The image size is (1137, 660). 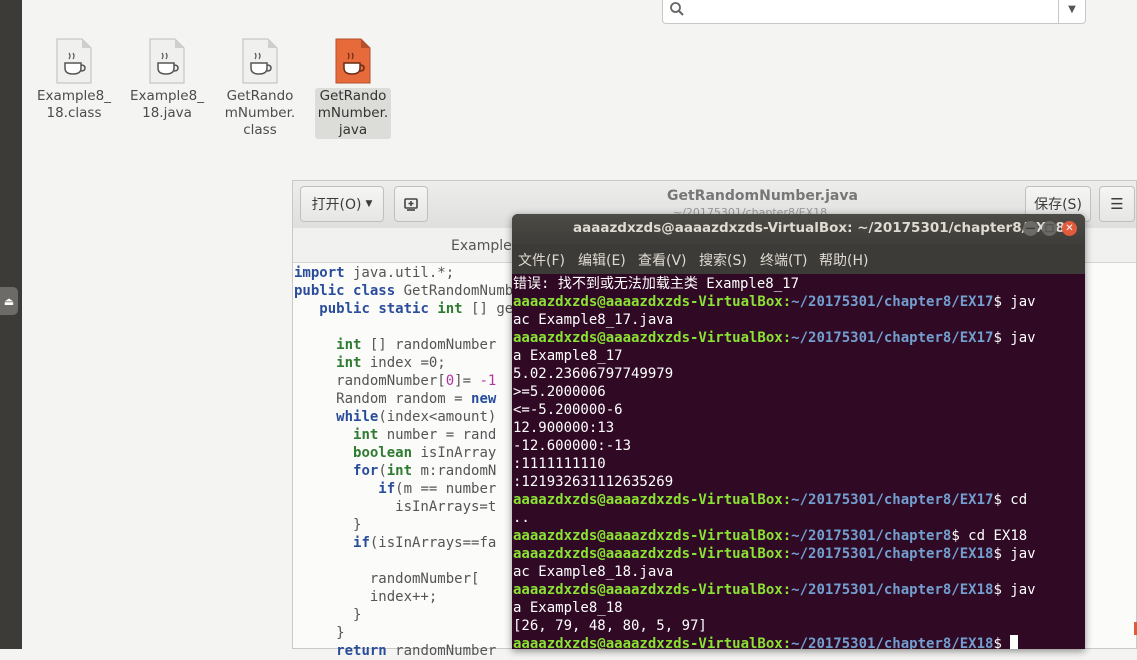 I want to click on terminal-menu-item: 终端(T), so click(x=783, y=260).